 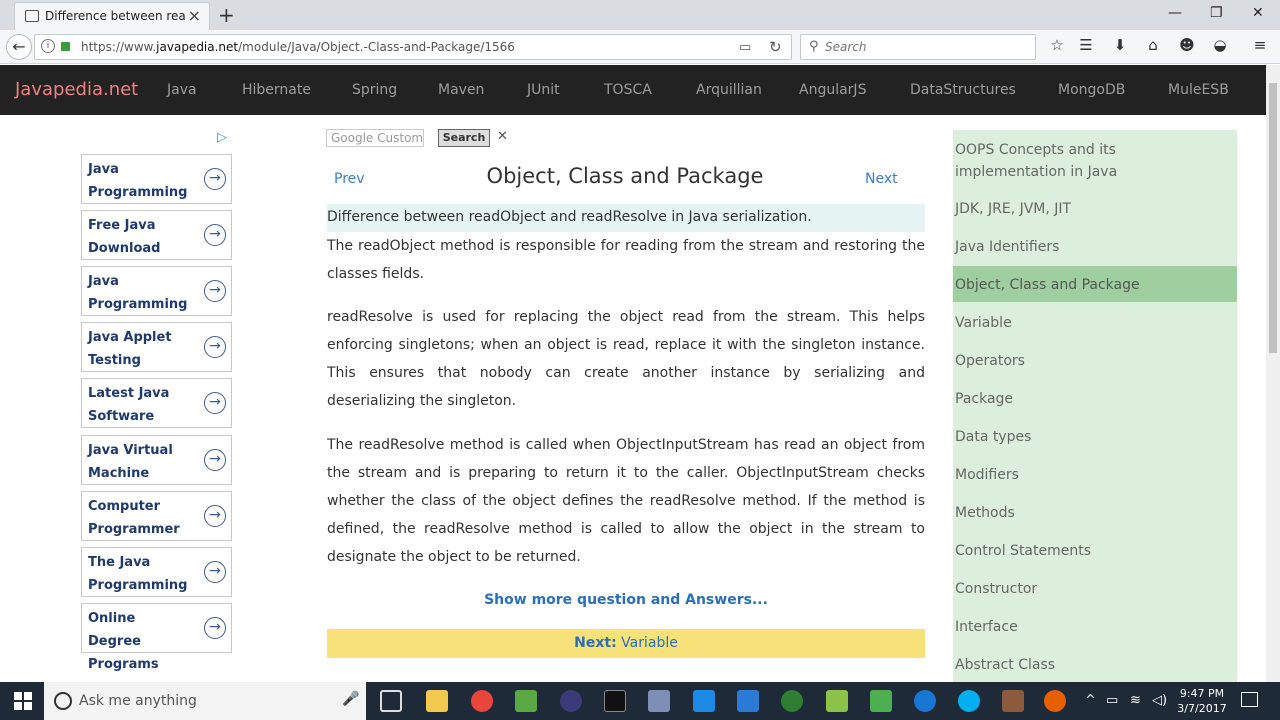 I want to click on ad-label: Online Degree Programs, so click(x=123, y=641).